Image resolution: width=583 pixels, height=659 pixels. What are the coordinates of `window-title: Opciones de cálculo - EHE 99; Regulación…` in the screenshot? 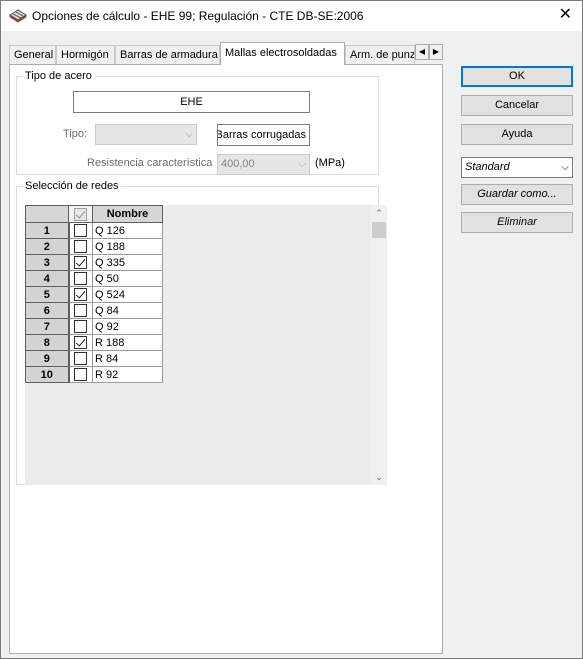 It's located at (198, 16).